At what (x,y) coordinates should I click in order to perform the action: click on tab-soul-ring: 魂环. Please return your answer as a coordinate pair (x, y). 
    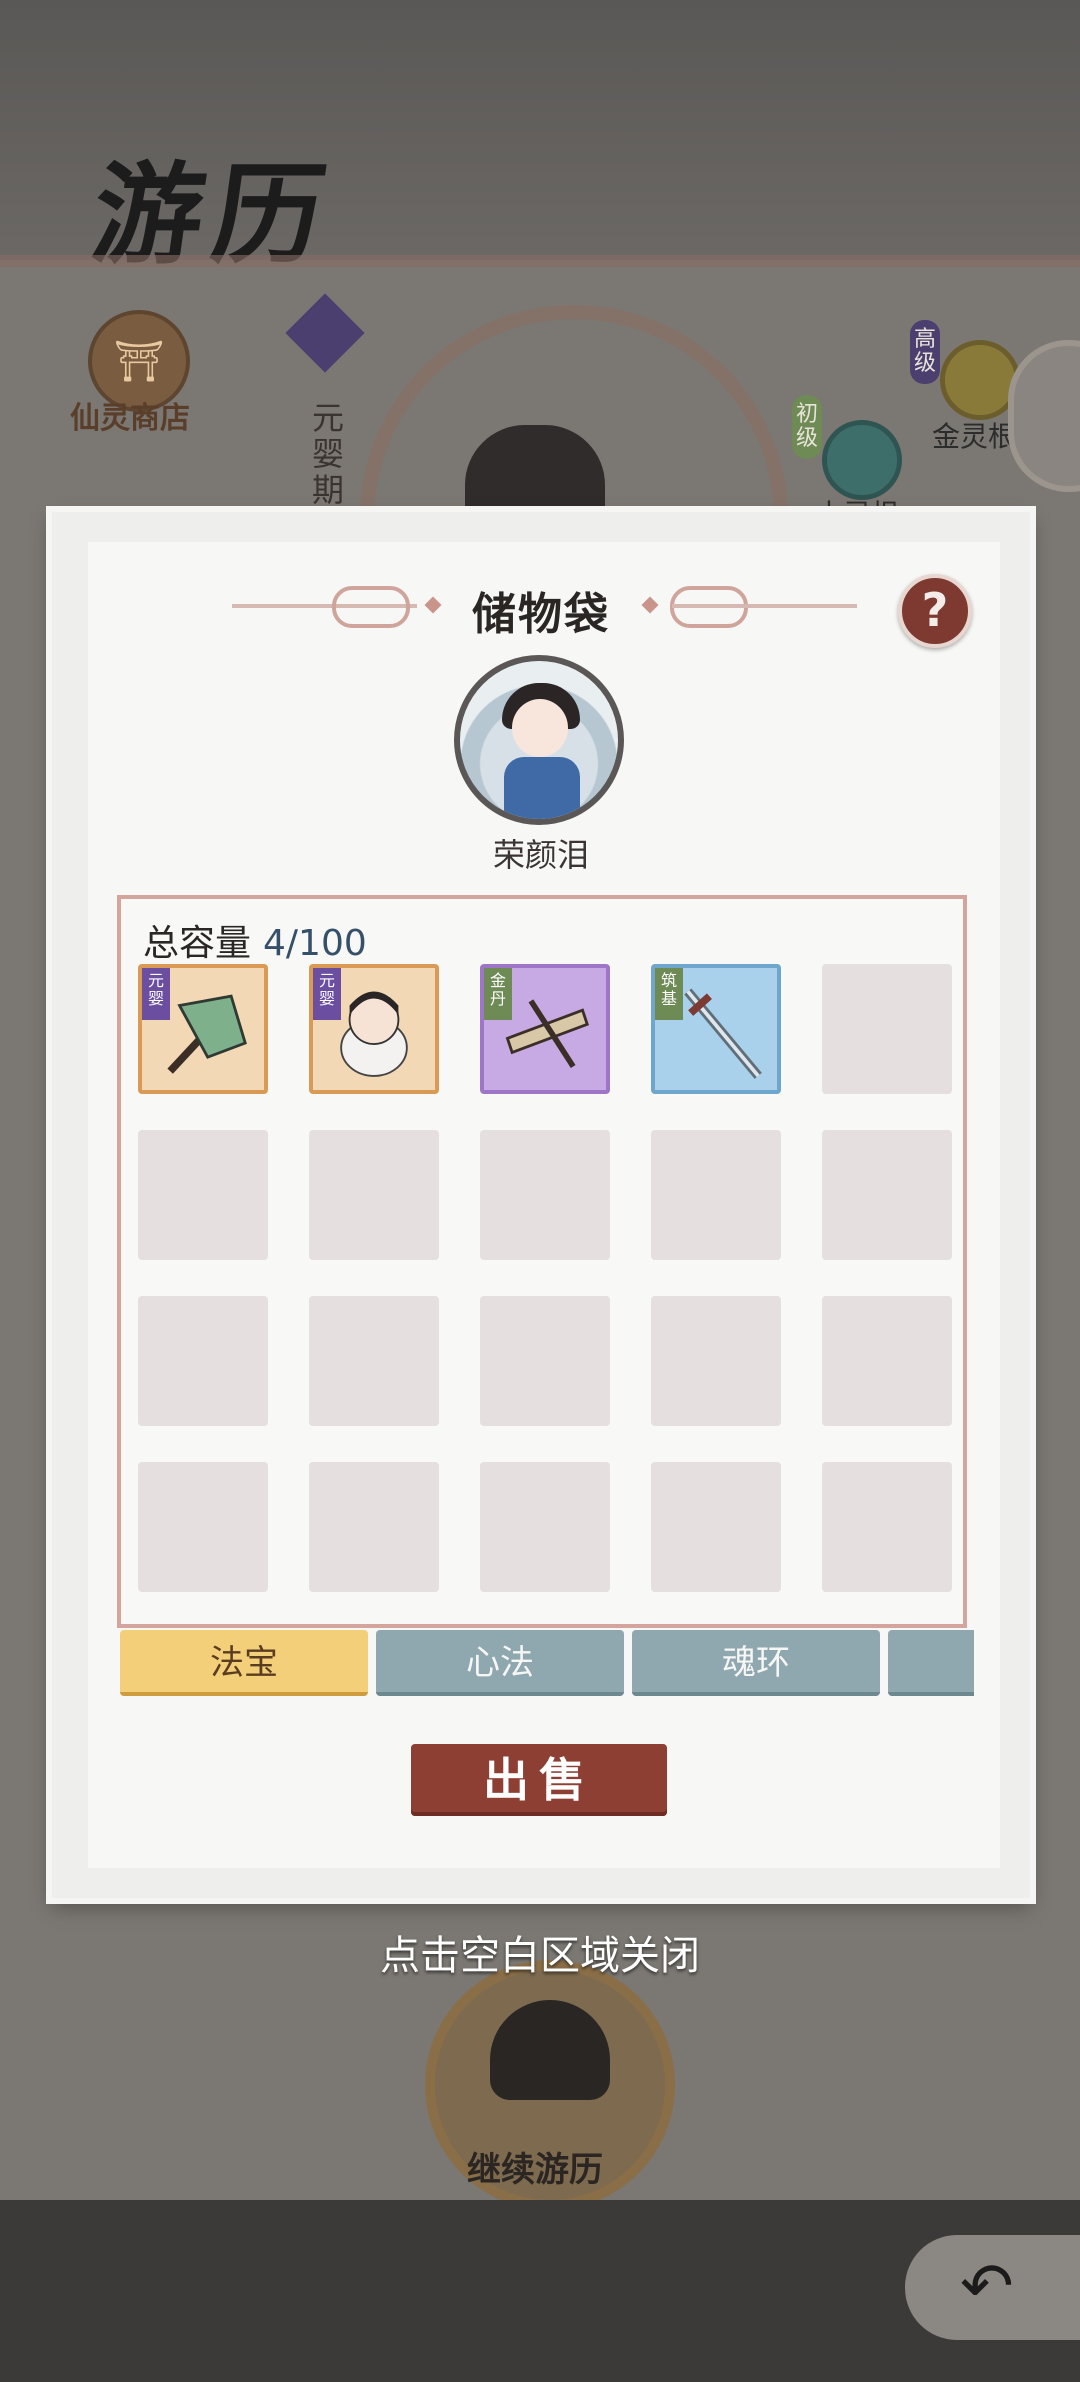
    Looking at the image, I should click on (756, 1663).